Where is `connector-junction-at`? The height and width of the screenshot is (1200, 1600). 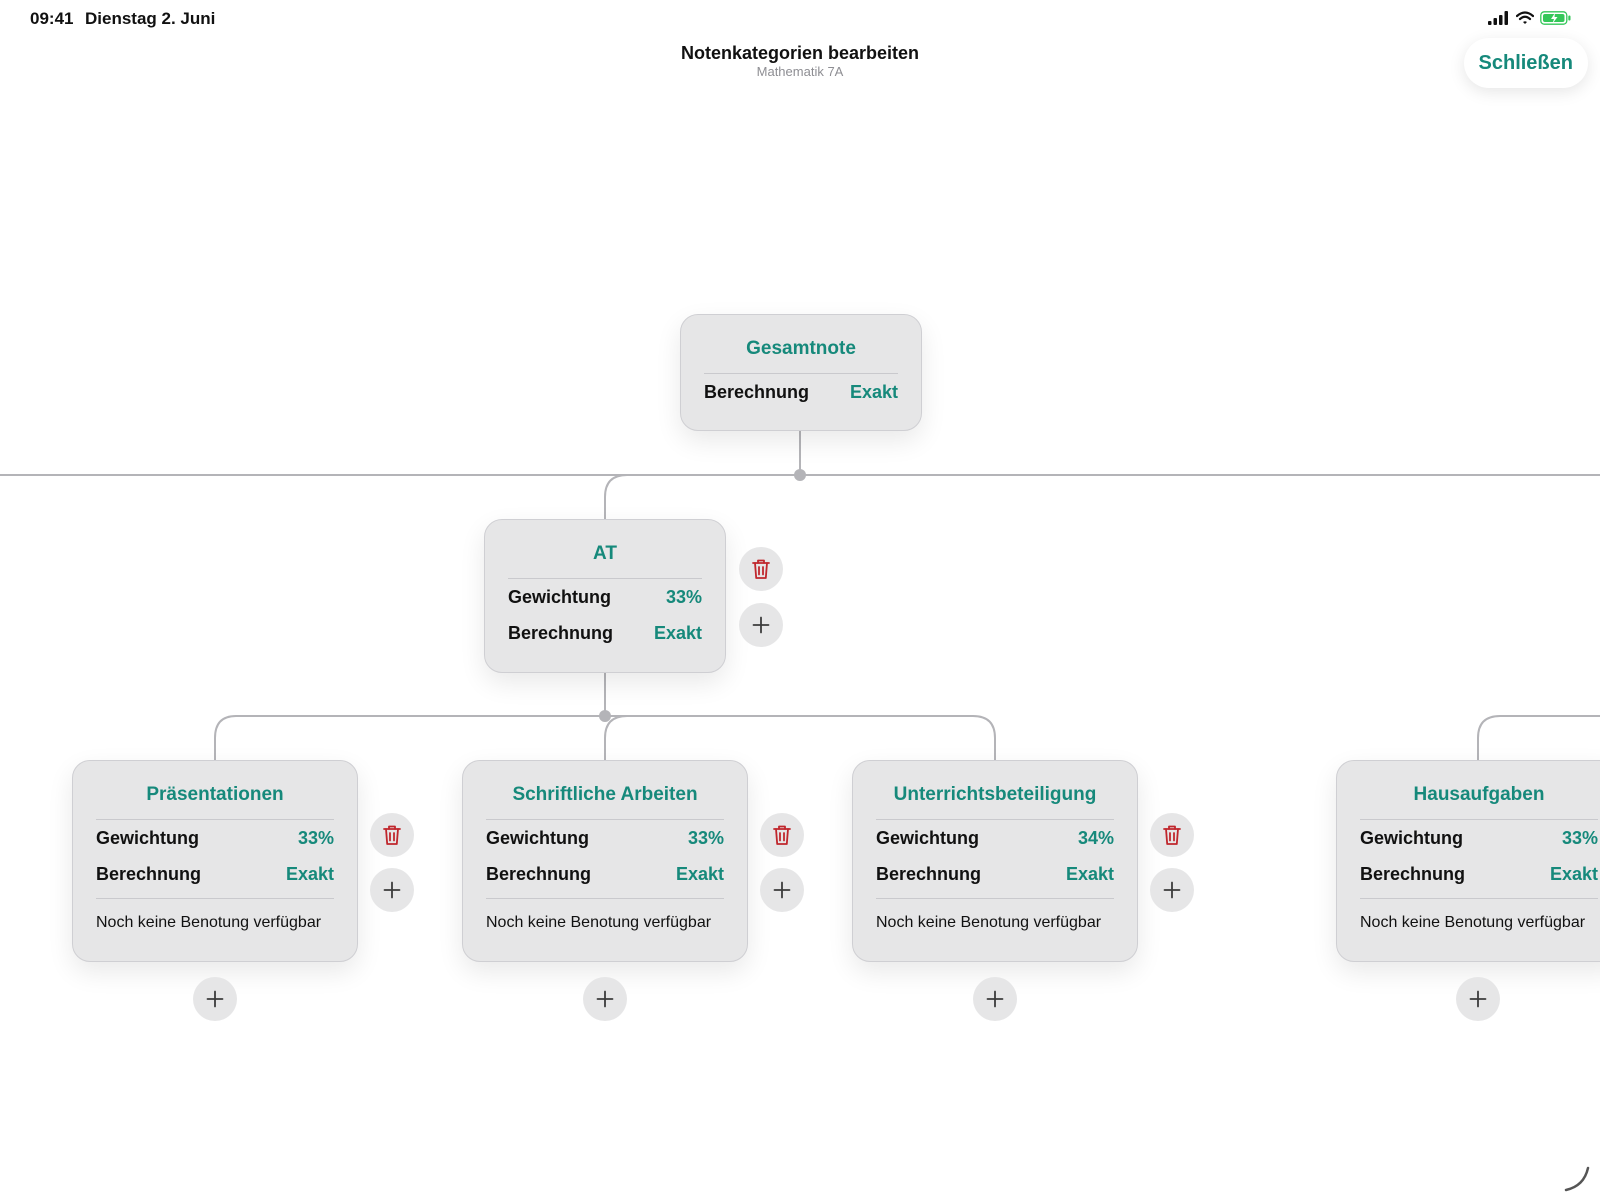 connector-junction-at is located at coordinates (605, 716).